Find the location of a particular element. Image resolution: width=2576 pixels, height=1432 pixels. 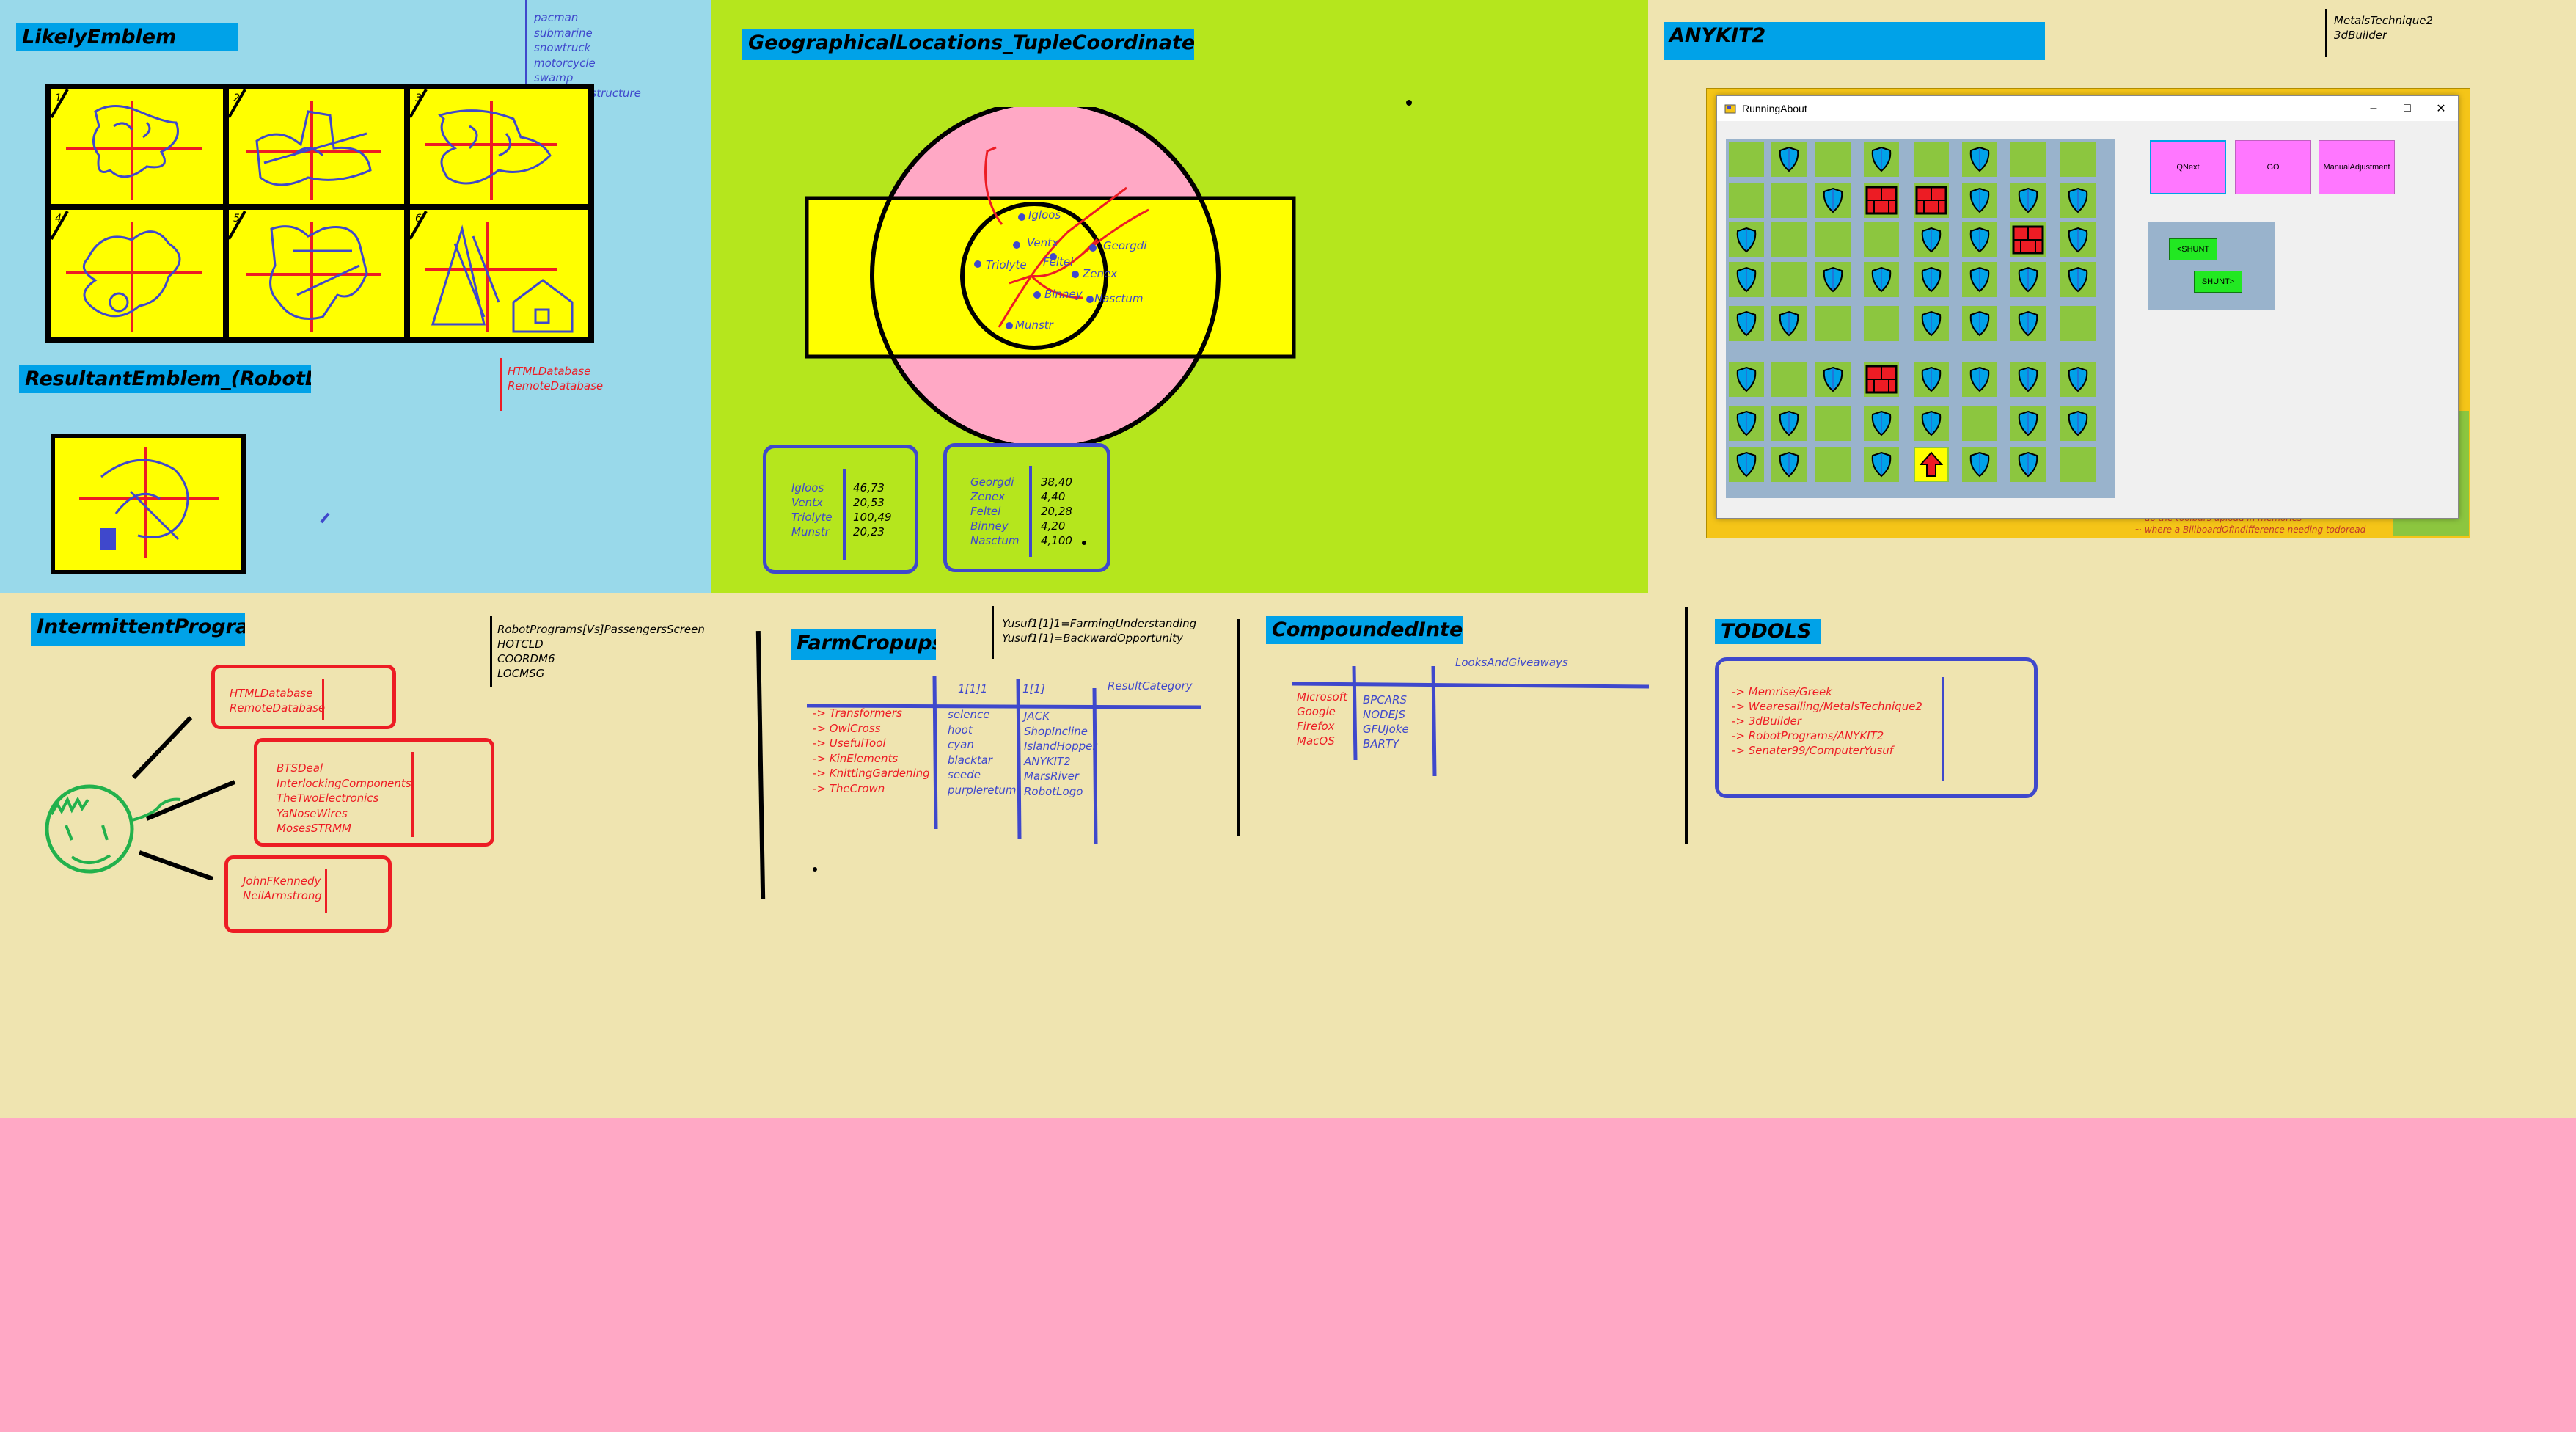

intermittent-box-1-list: HTMLDatabase RemoteDatabase is located at coordinates (277, 700).